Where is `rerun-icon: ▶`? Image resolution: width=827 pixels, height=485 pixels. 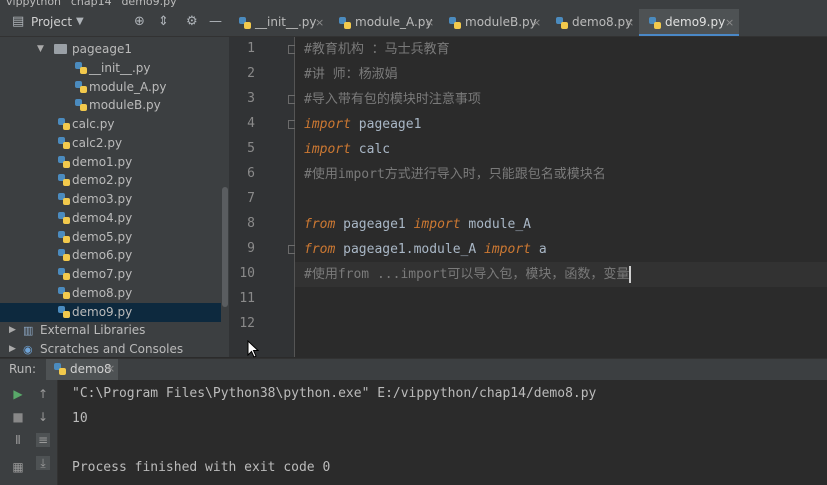
rerun-icon: ▶ is located at coordinates (18, 394).